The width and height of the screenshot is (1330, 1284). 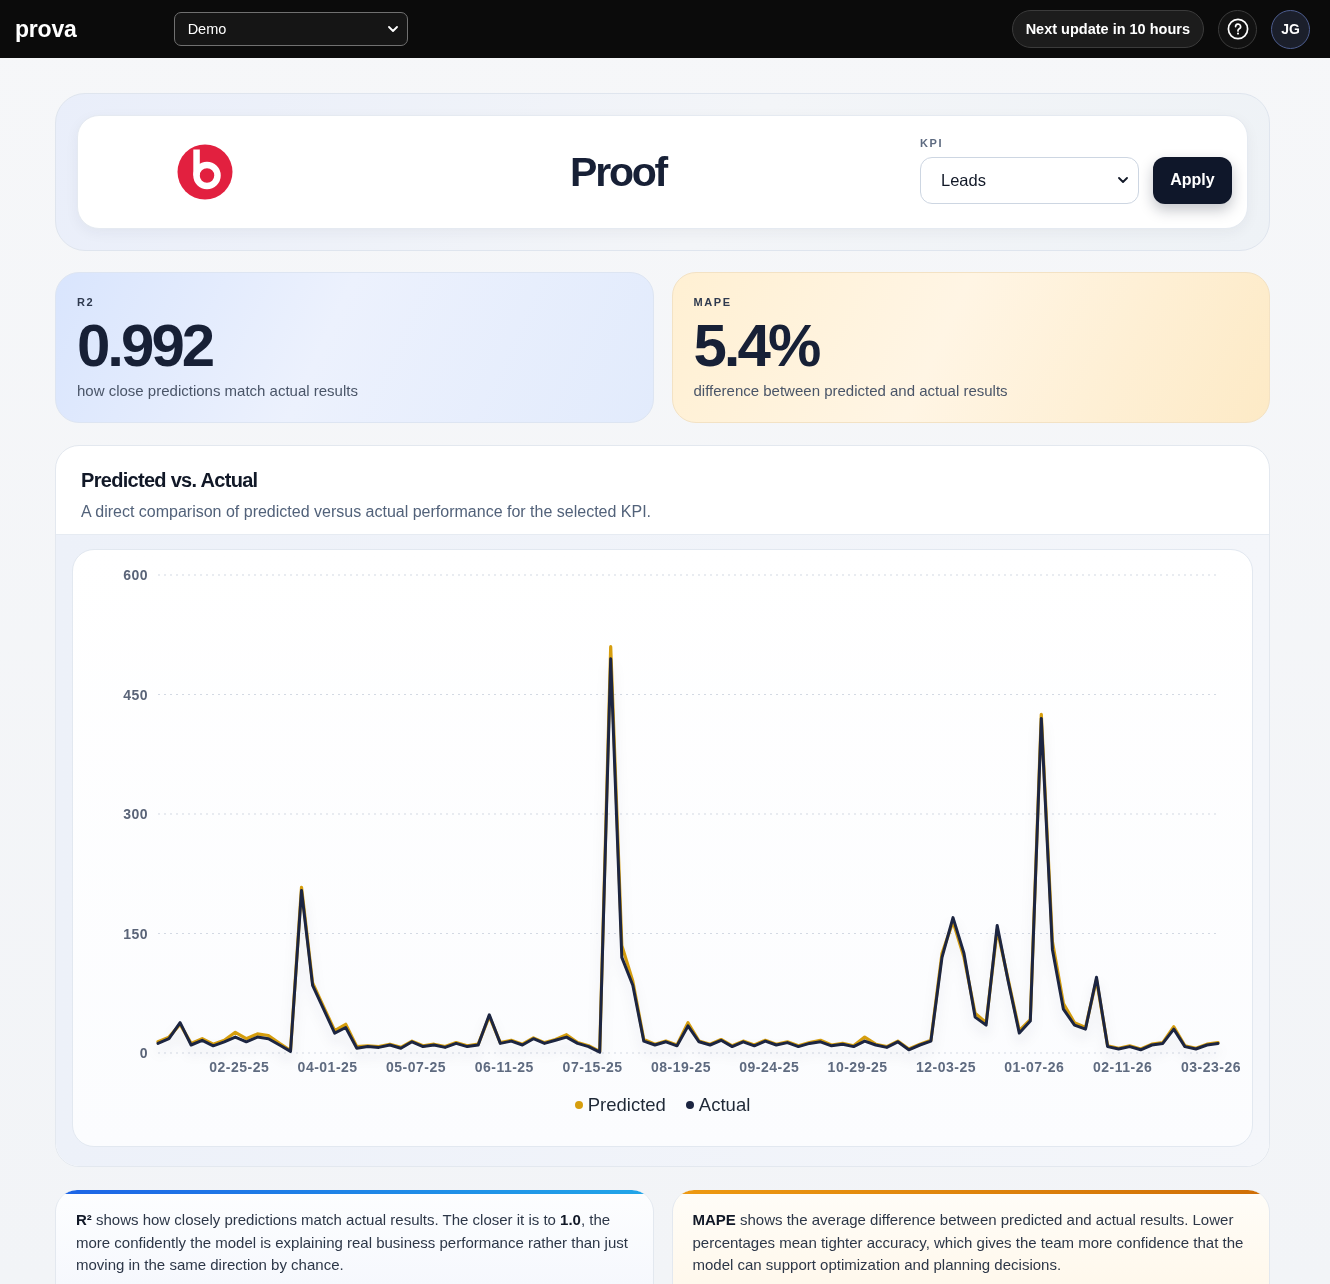 I want to click on metric-description: difference between predicted and actual results, so click(x=850, y=391).